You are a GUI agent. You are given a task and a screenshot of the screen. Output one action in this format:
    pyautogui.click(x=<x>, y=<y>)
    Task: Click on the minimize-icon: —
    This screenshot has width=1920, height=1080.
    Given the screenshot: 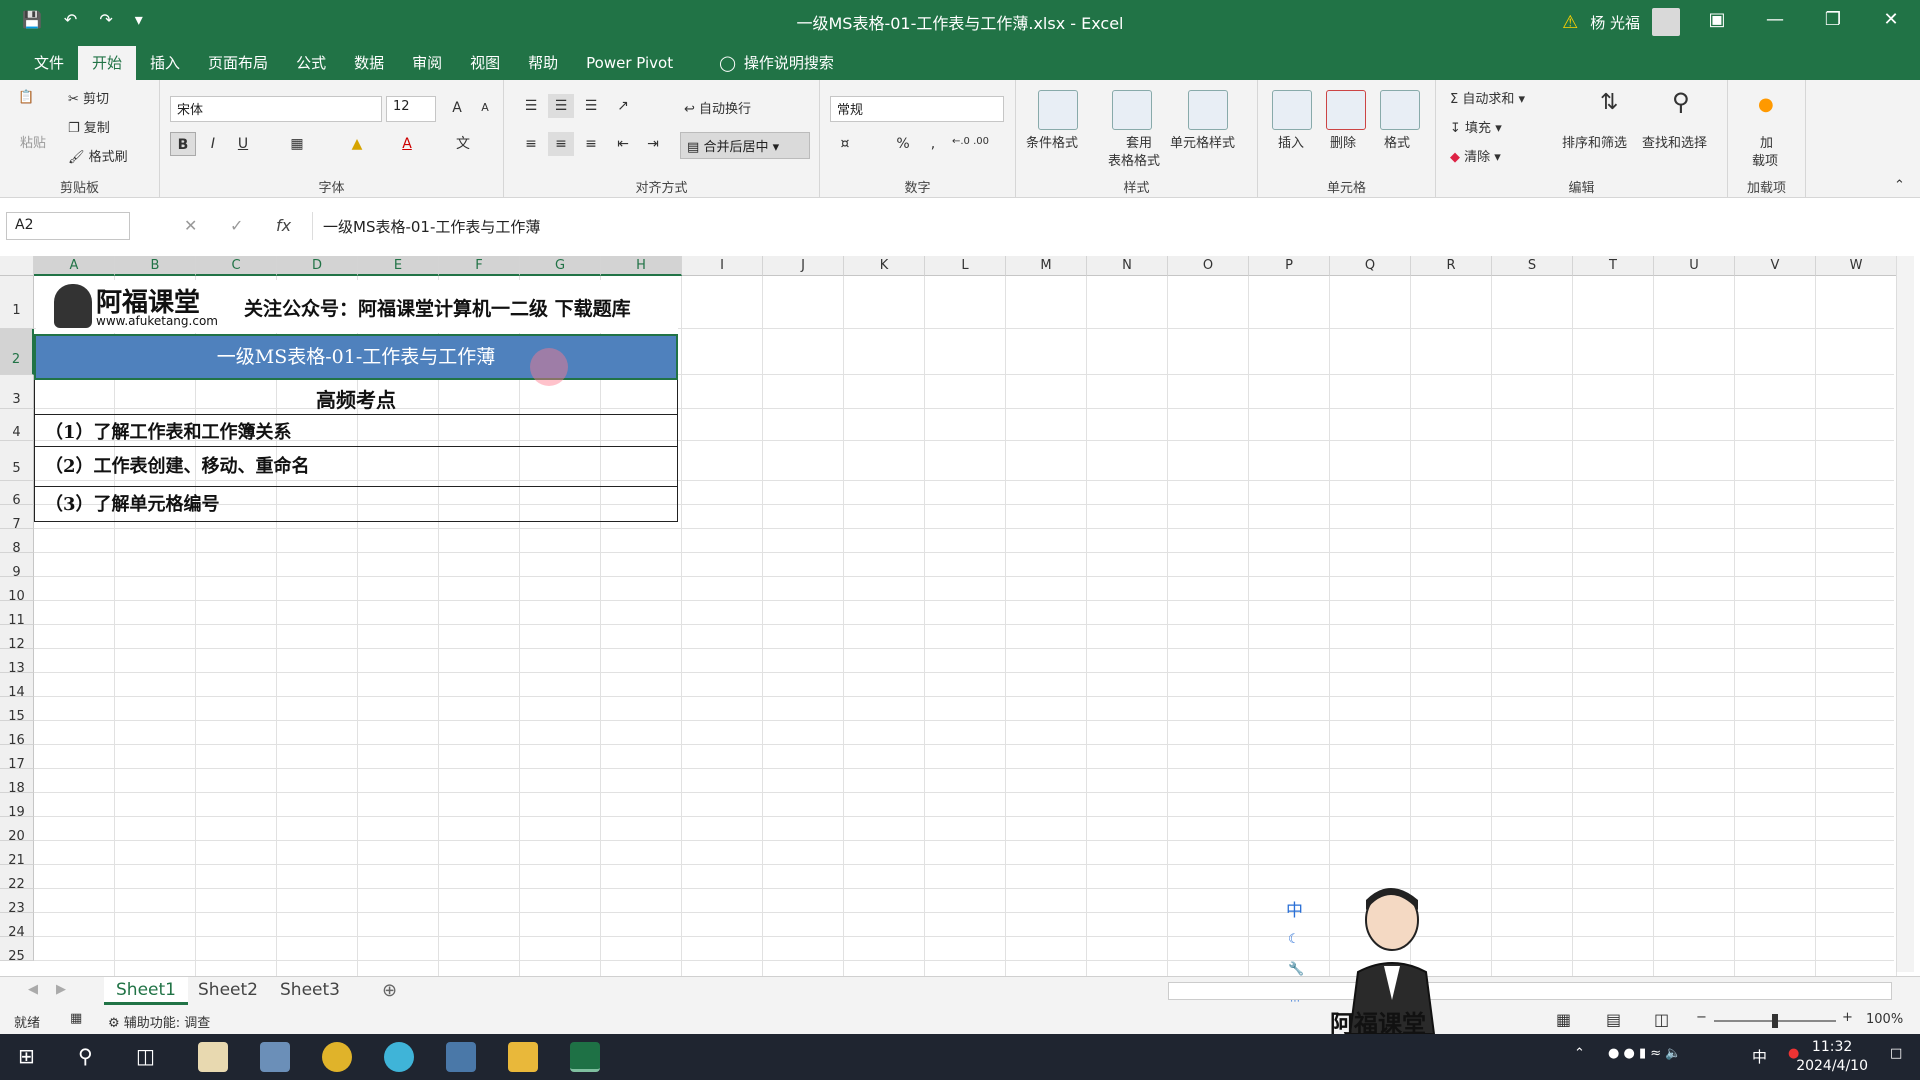 What is the action you would take?
    pyautogui.click(x=1775, y=20)
    